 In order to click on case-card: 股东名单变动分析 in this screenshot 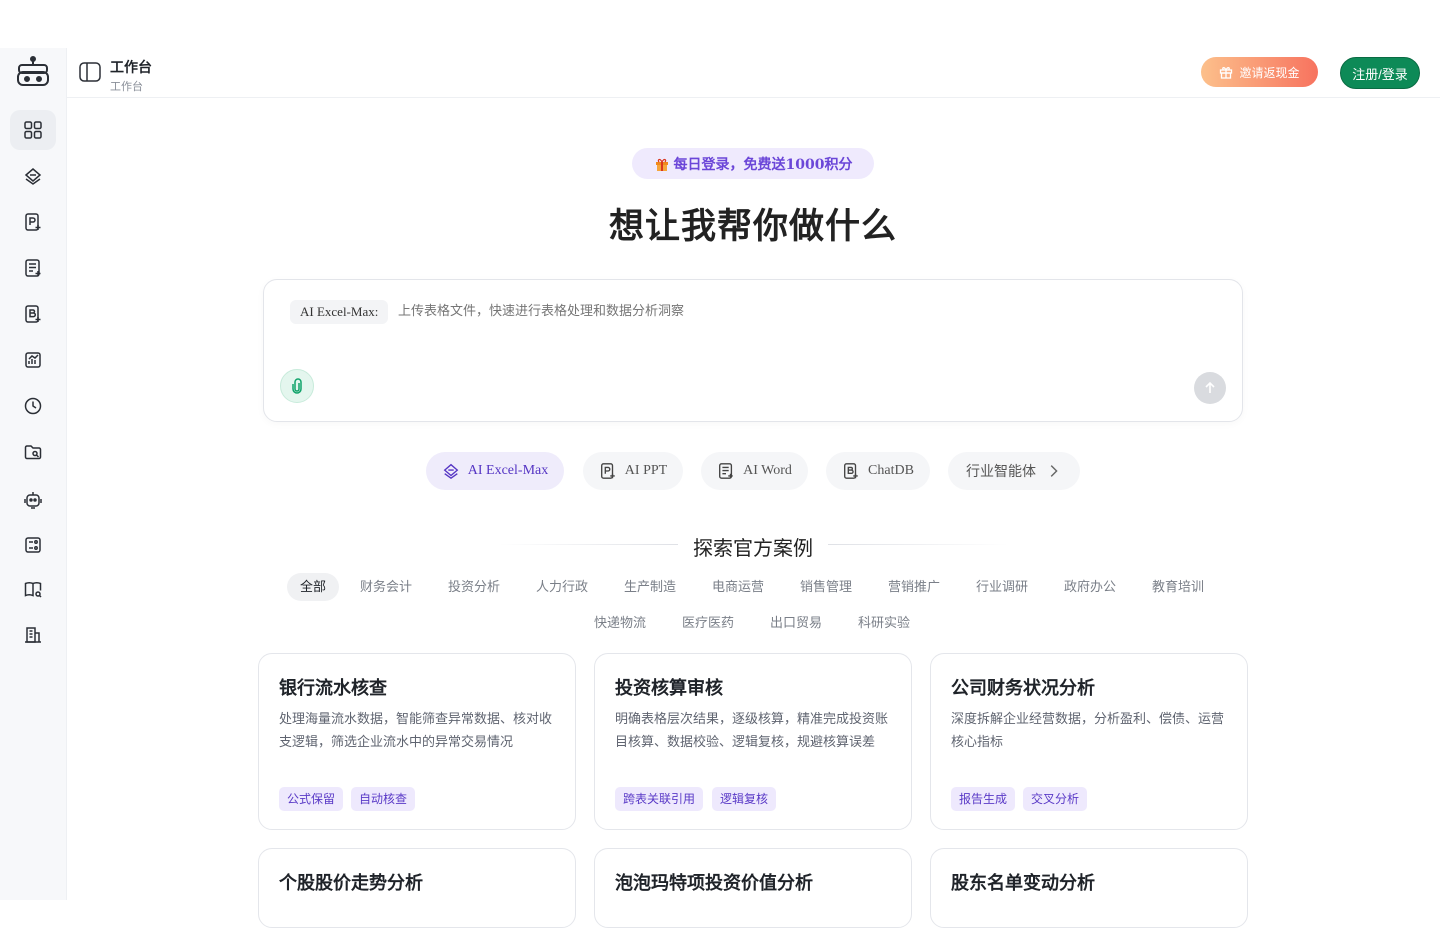, I will do `click(1089, 888)`.